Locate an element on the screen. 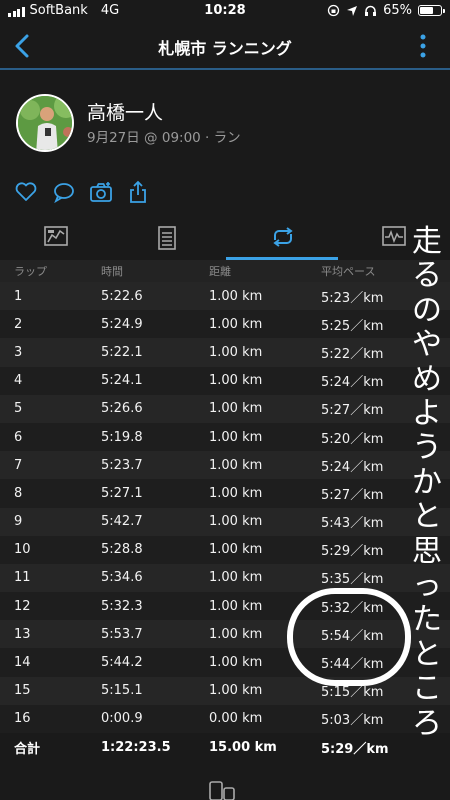  tab-laps is located at coordinates (282, 238).